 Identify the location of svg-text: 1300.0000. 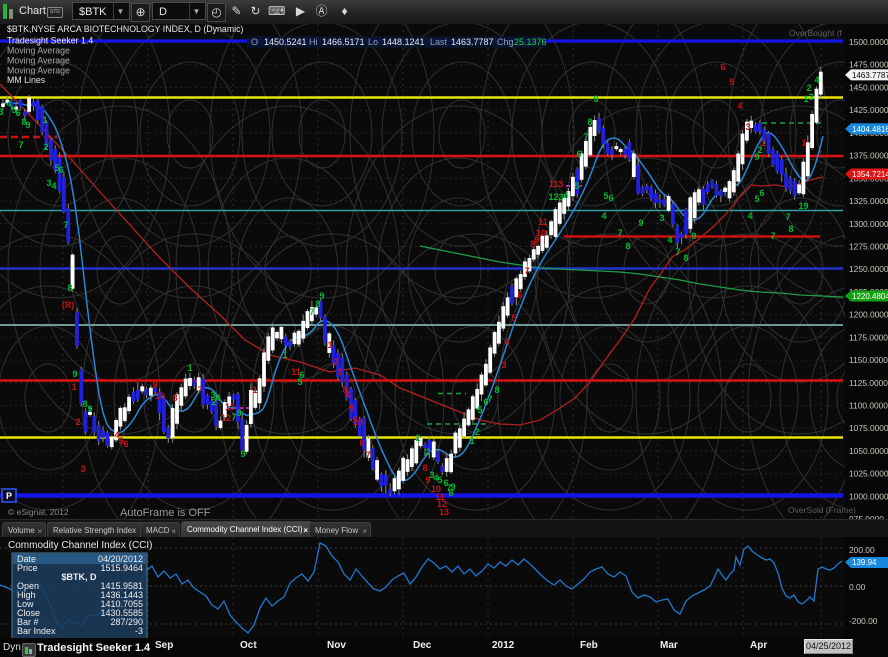
(868, 224).